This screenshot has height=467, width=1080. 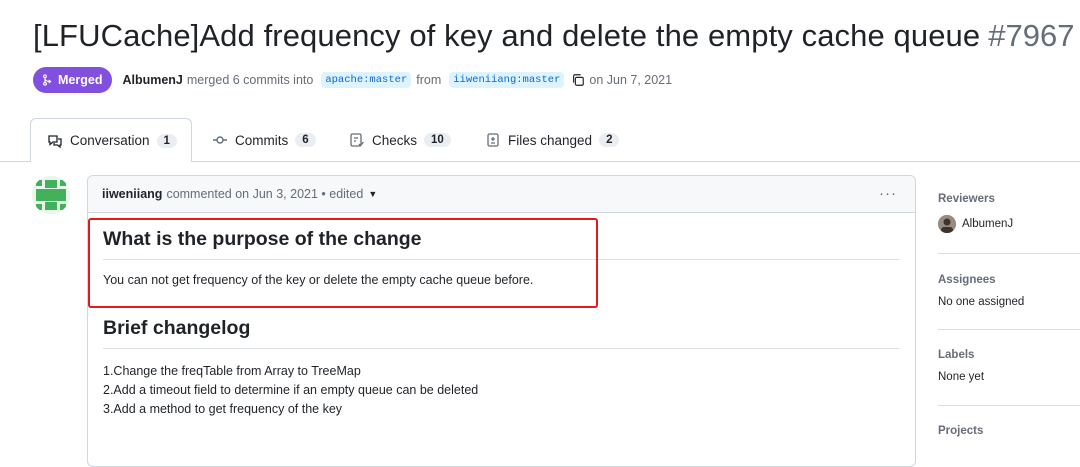 What do you see at coordinates (507, 80) in the screenshot?
I see `head-branch: iiweniiang:master` at bounding box center [507, 80].